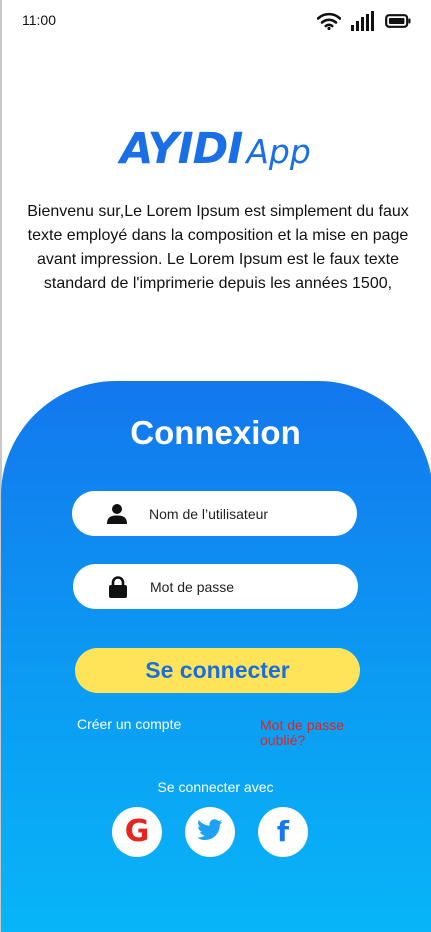 Image resolution: width=431 pixels, height=932 pixels. I want to click on connect-with-label: Se connecter avec, so click(215, 787).